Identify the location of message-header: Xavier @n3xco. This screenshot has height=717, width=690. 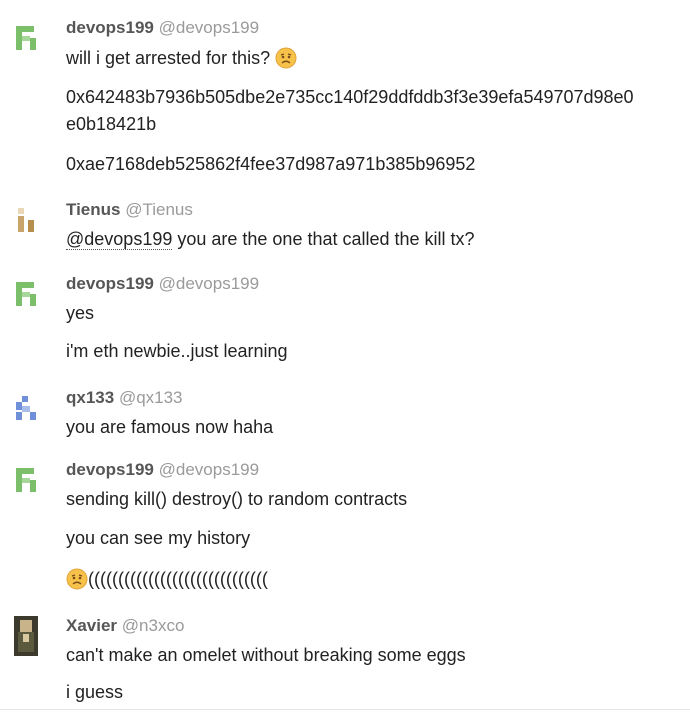
(125, 626).